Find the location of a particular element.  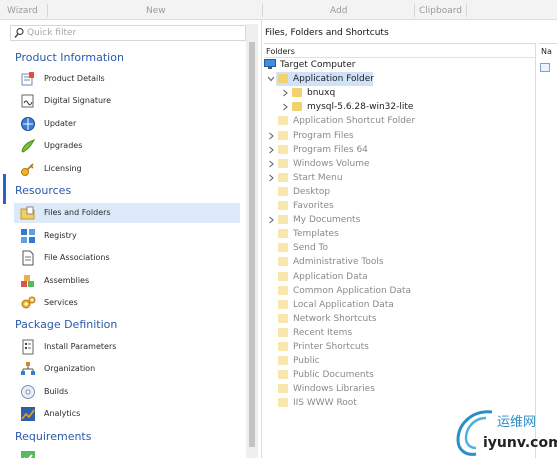

tree-node-folder: Recent Items is located at coordinates (401, 333).